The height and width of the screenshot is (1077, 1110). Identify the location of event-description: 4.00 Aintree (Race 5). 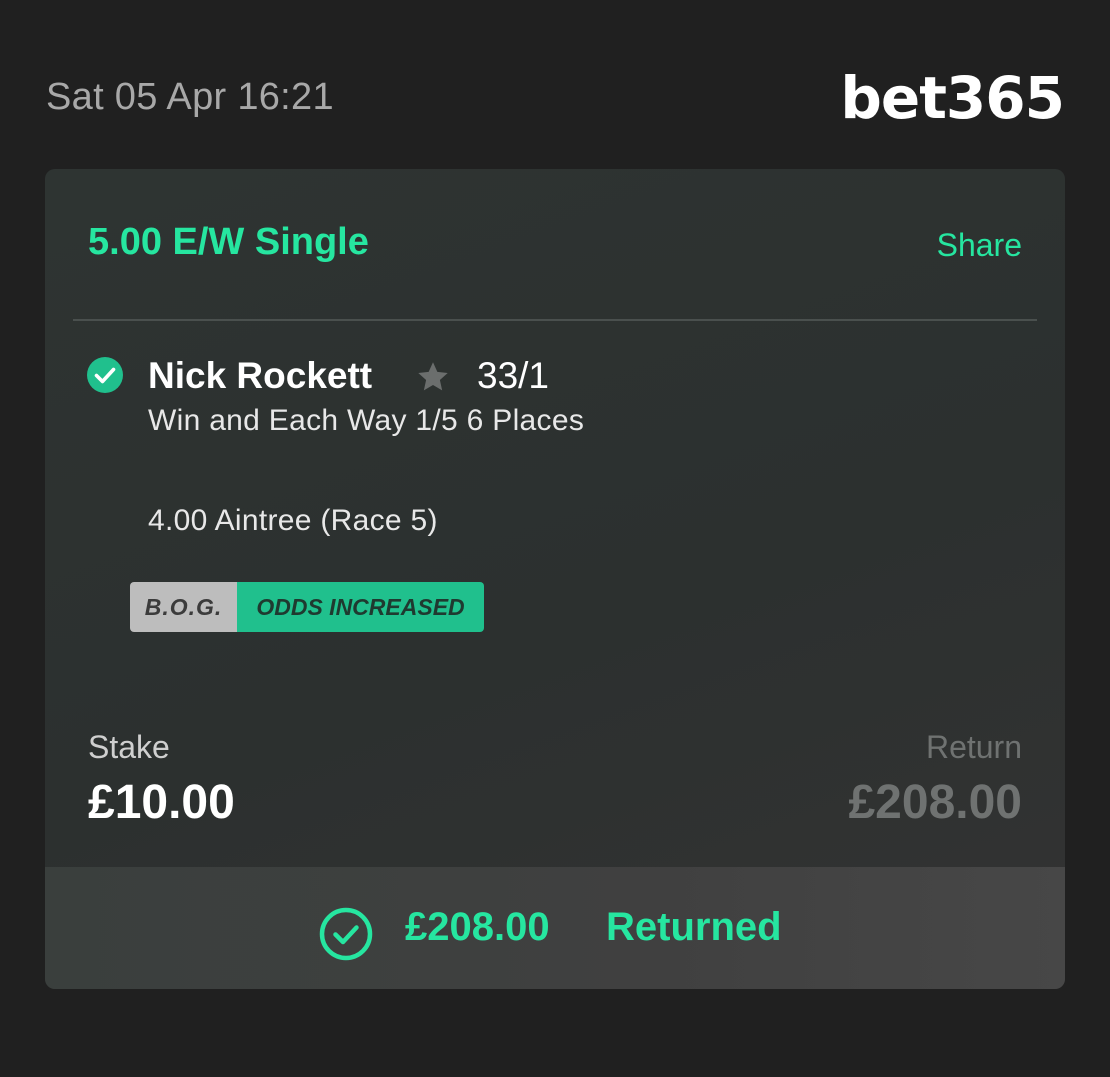
(293, 520).